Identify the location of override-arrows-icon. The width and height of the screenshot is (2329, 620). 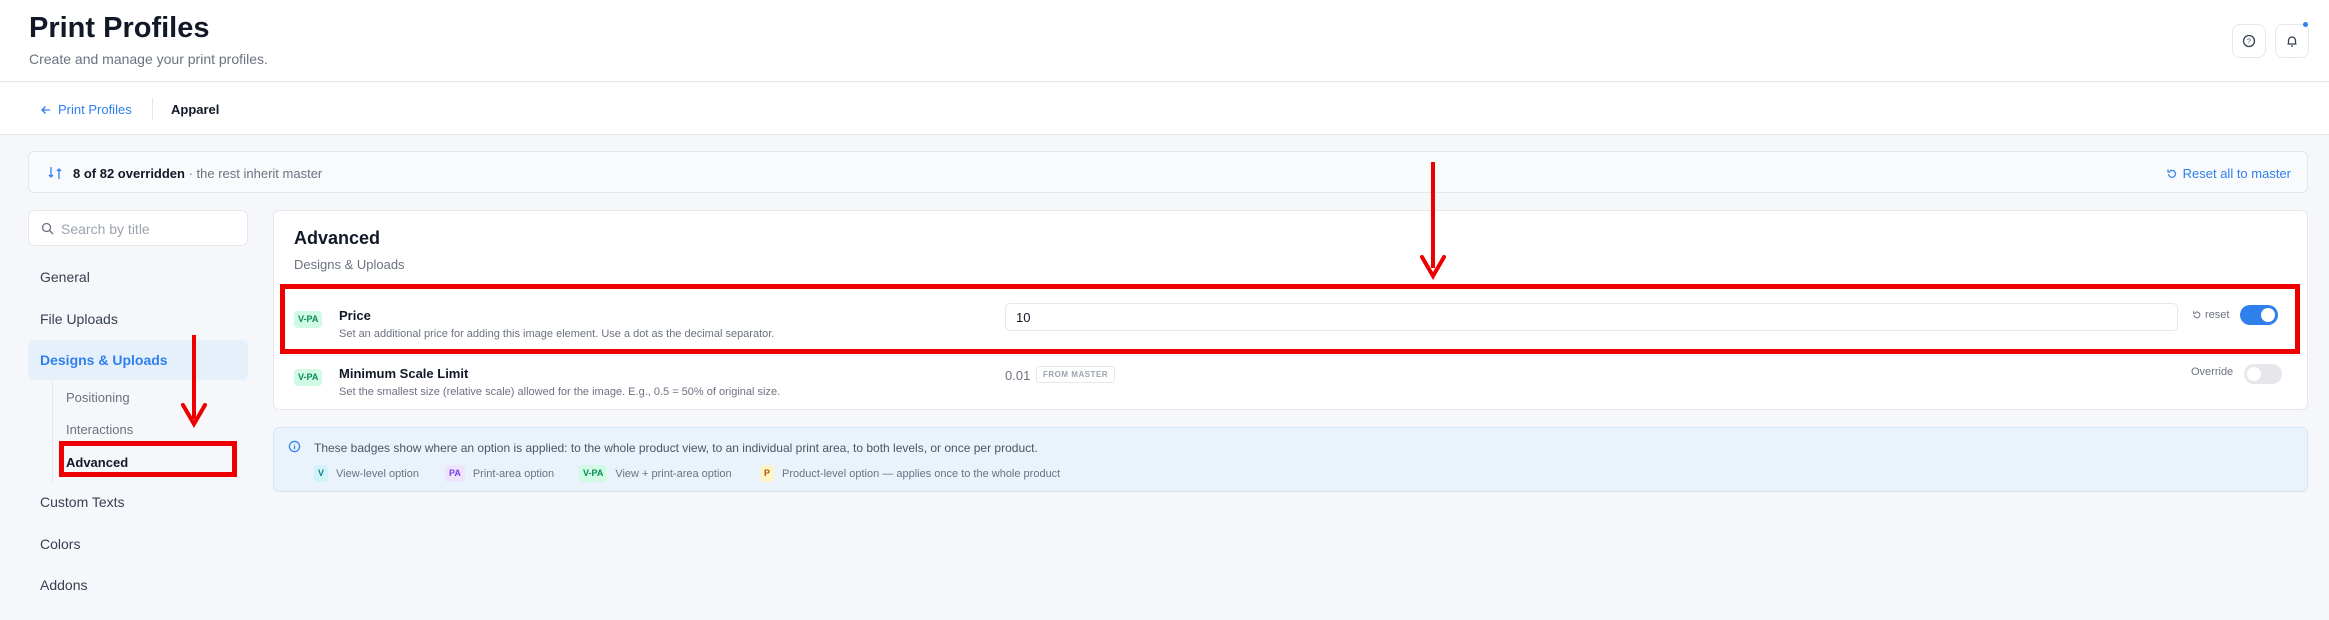
(55, 173).